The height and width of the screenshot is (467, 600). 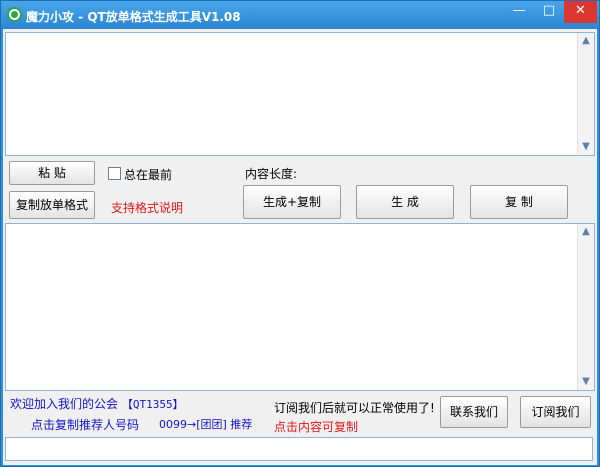 I want to click on subscribe-button: 订阅我们, so click(x=555, y=412).